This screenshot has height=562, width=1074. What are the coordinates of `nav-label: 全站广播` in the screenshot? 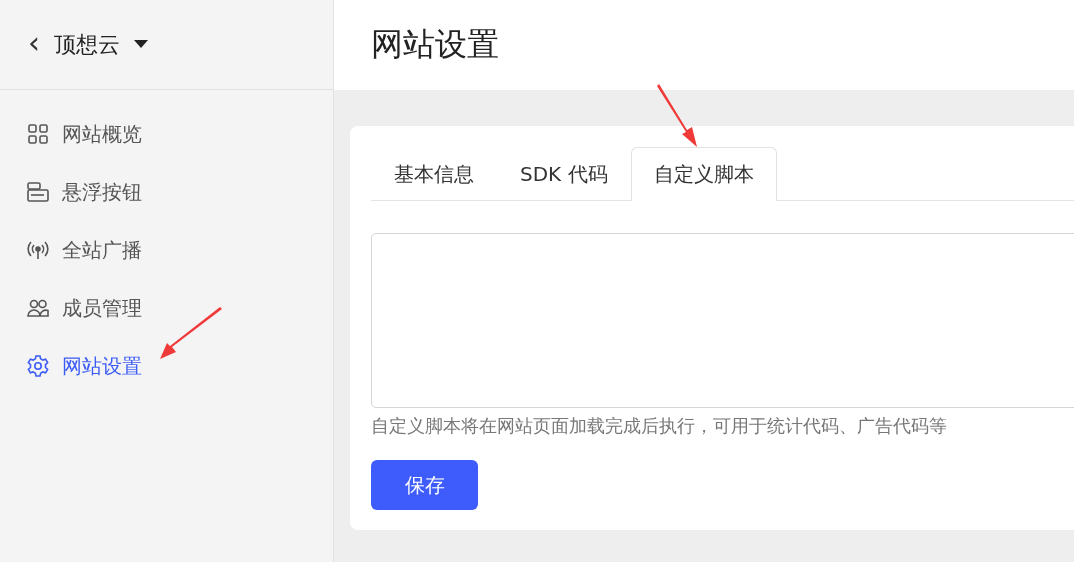 It's located at (102, 250).